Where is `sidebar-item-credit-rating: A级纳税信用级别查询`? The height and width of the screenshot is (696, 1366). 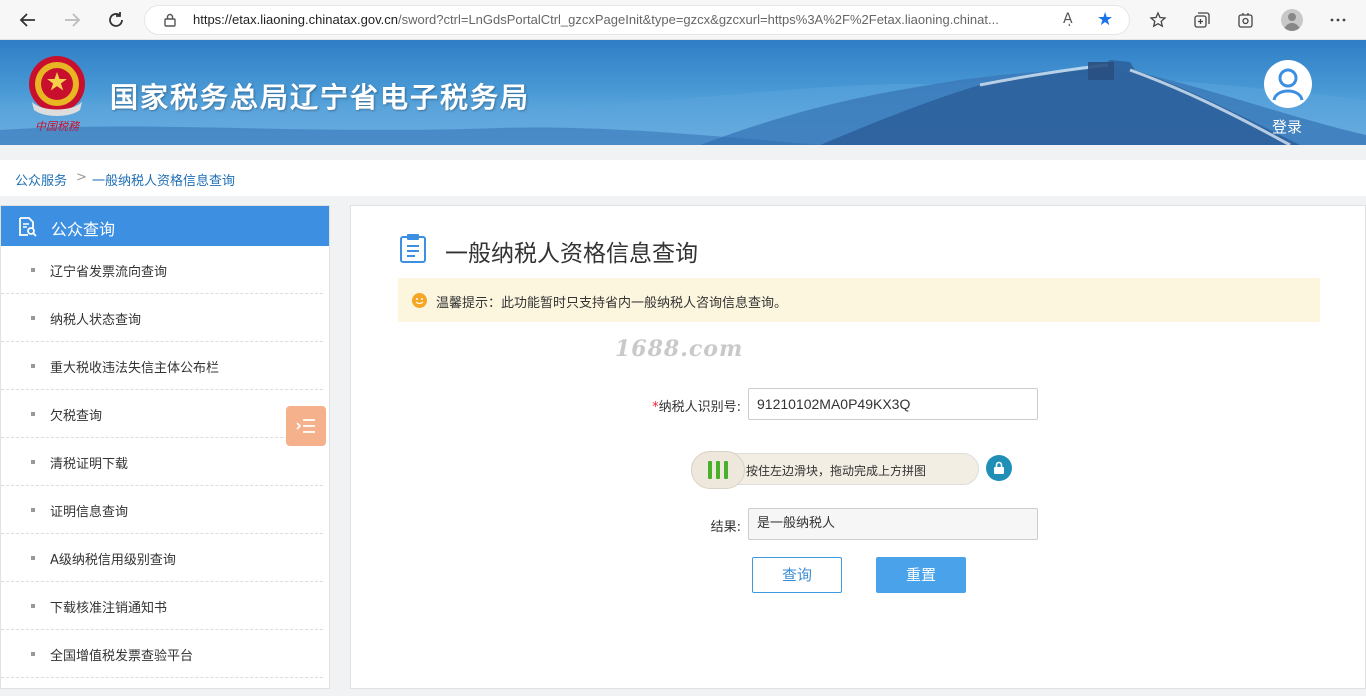
sidebar-item-credit-rating: A级纳税信用级别查询 is located at coordinates (162, 558).